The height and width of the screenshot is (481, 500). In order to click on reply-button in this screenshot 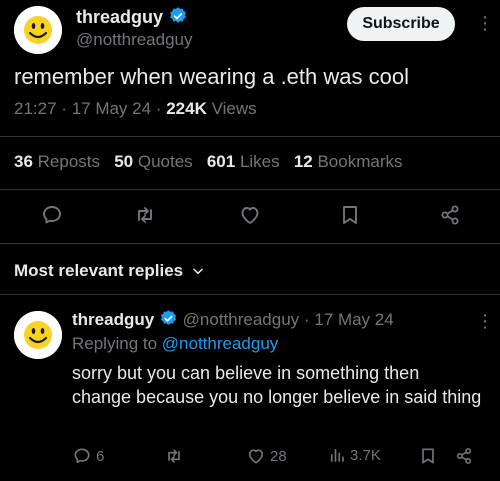, I will do `click(52, 215)`.